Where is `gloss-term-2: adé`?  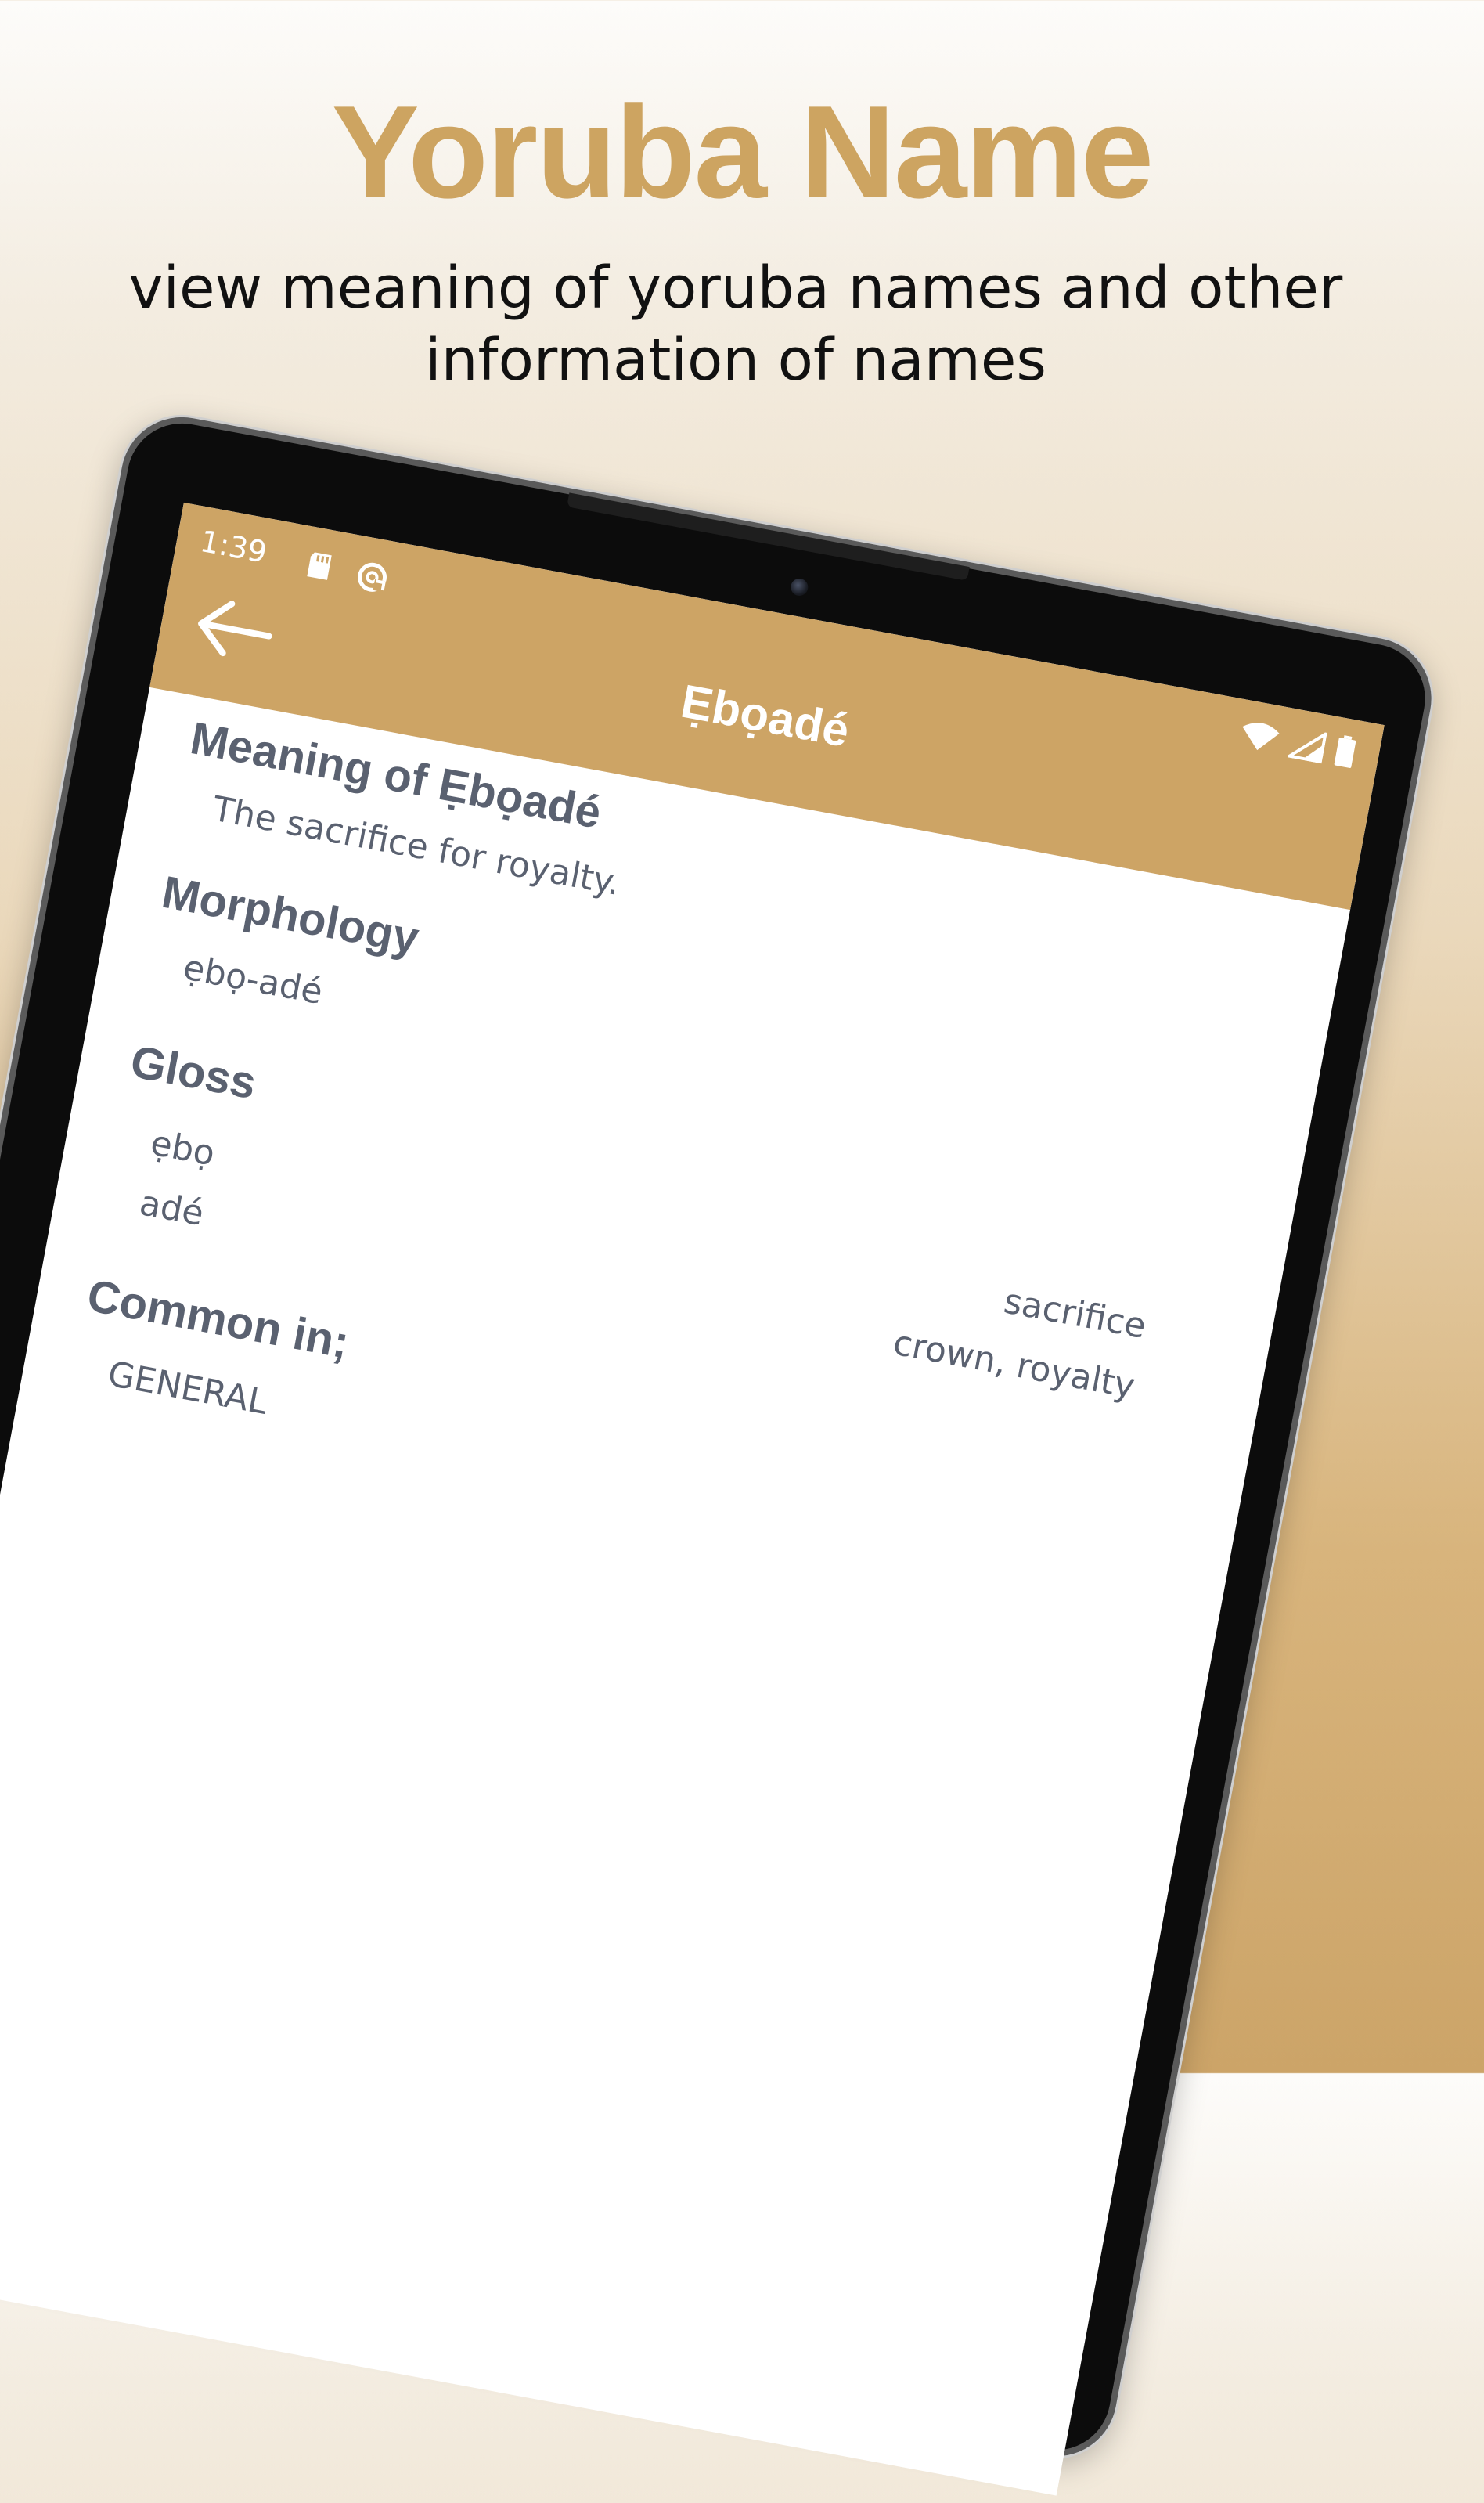
gloss-term-2: adé is located at coordinates (171, 1209).